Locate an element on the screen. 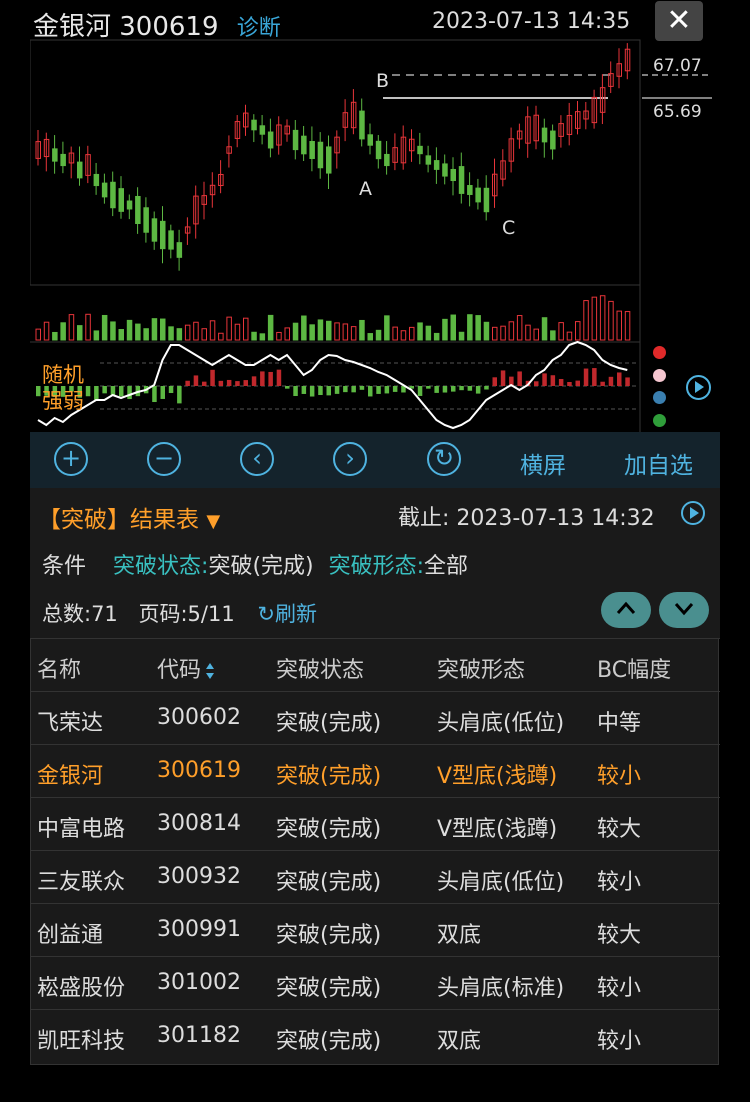 The height and width of the screenshot is (1102, 750). stock-name: 金银河 is located at coordinates (70, 776).